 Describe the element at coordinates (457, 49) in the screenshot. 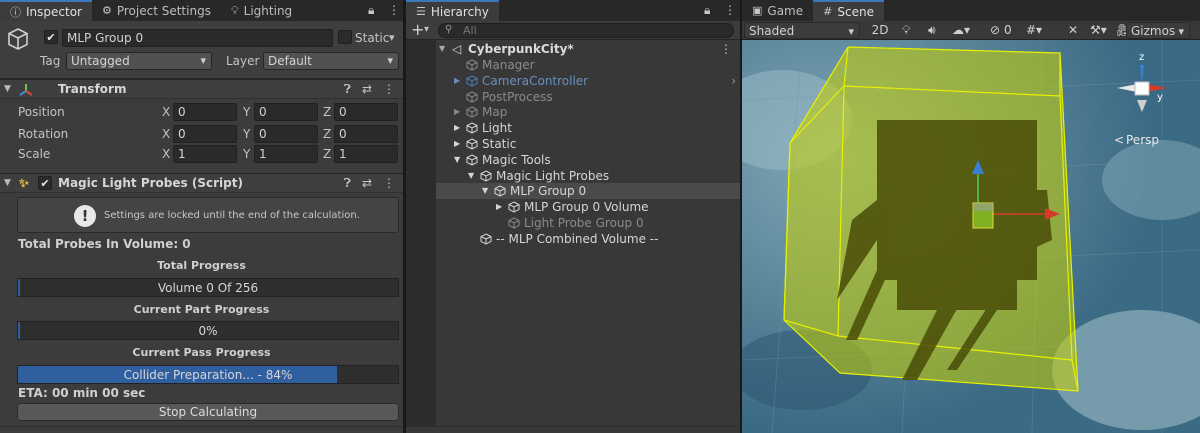

I see `unity-scene-icon: ◁` at that location.